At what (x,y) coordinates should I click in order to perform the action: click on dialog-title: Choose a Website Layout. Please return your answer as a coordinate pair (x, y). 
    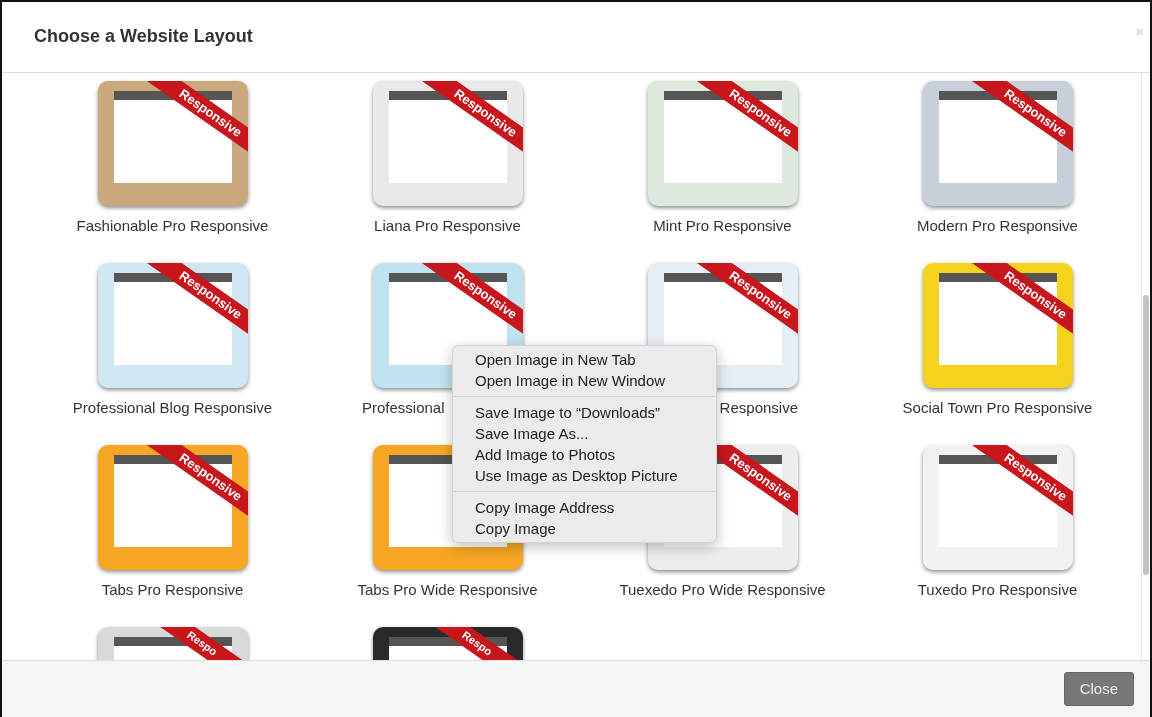
    Looking at the image, I should click on (143, 37).